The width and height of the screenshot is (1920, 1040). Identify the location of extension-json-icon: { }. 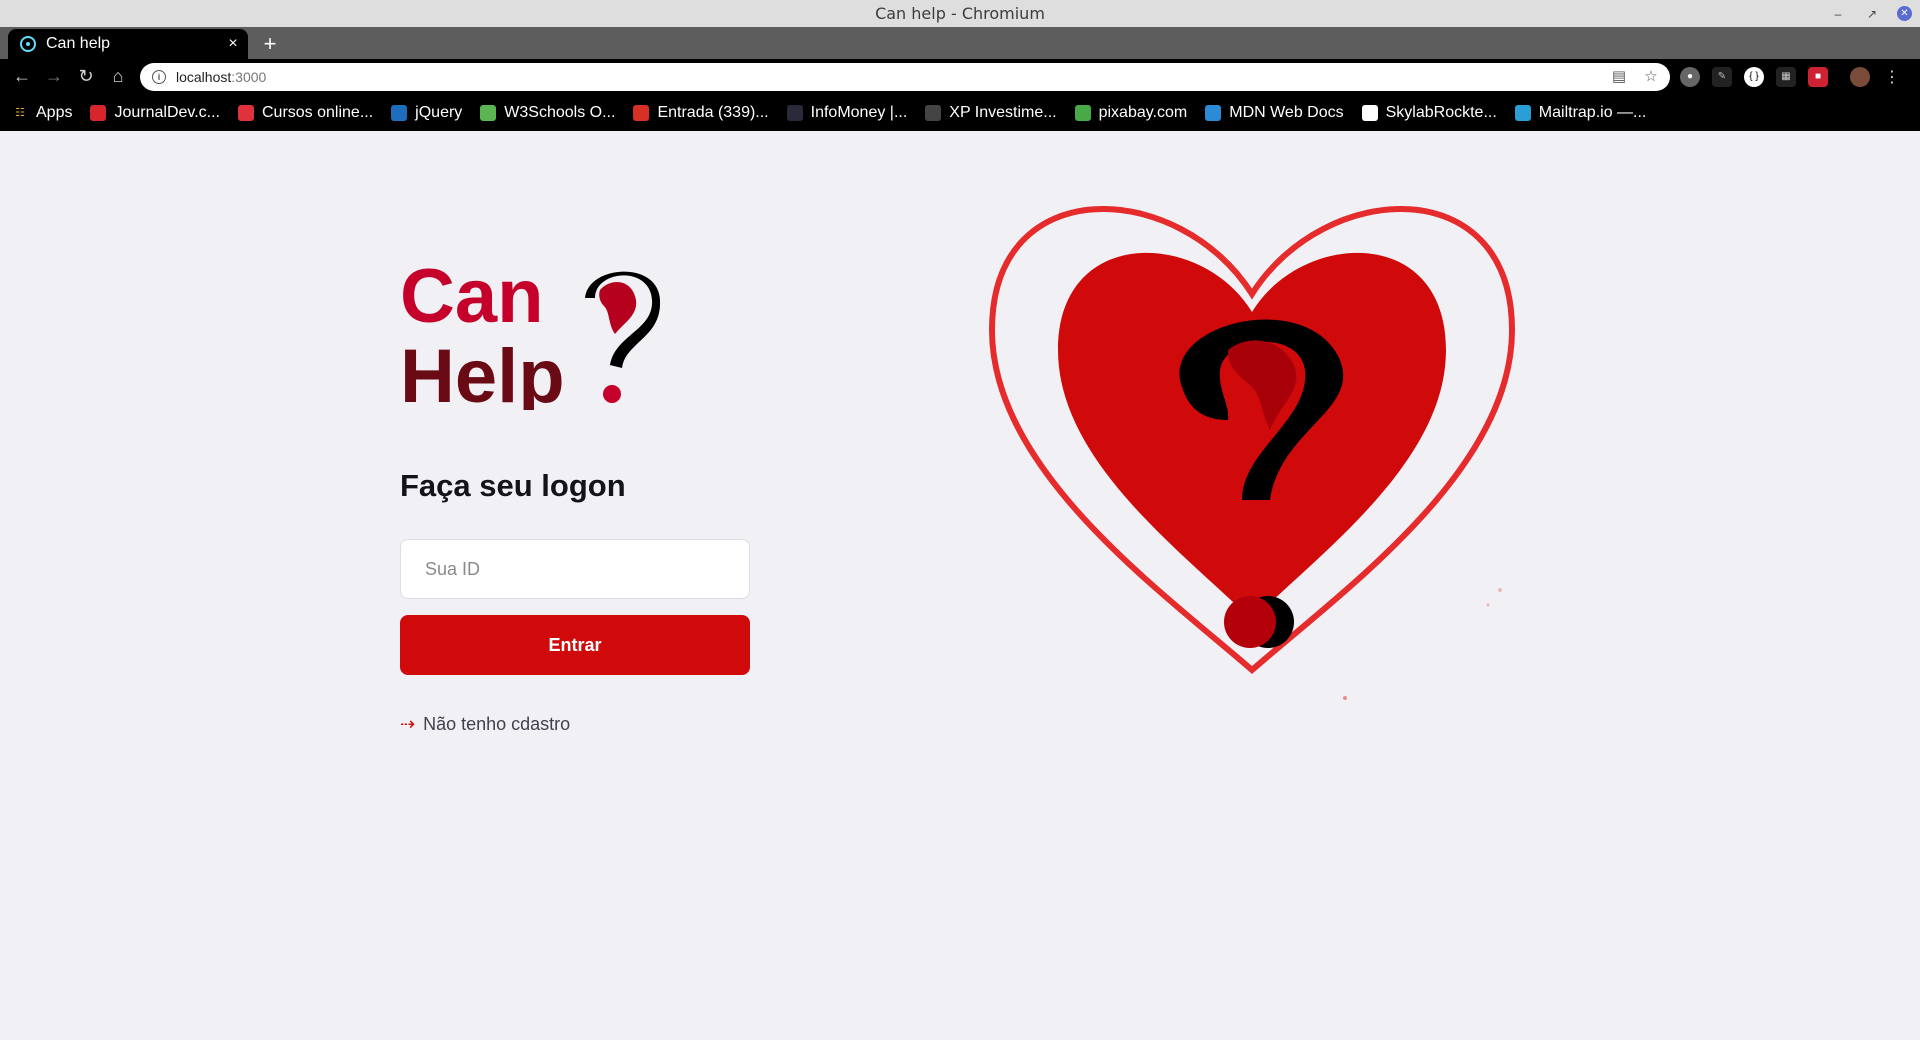
(1754, 76).